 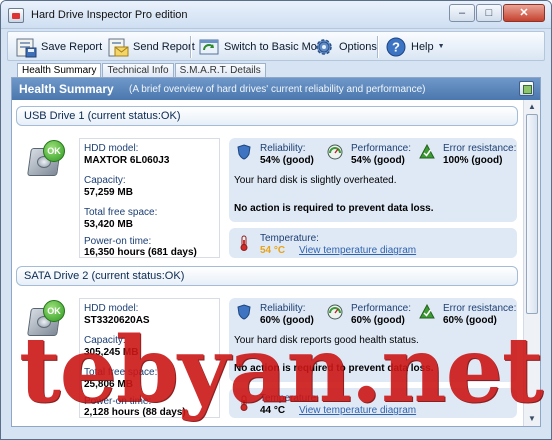 What do you see at coordinates (276, 15) in the screenshot?
I see `title-bar: Hard Drive Inspector Pro edition – □ ✕` at bounding box center [276, 15].